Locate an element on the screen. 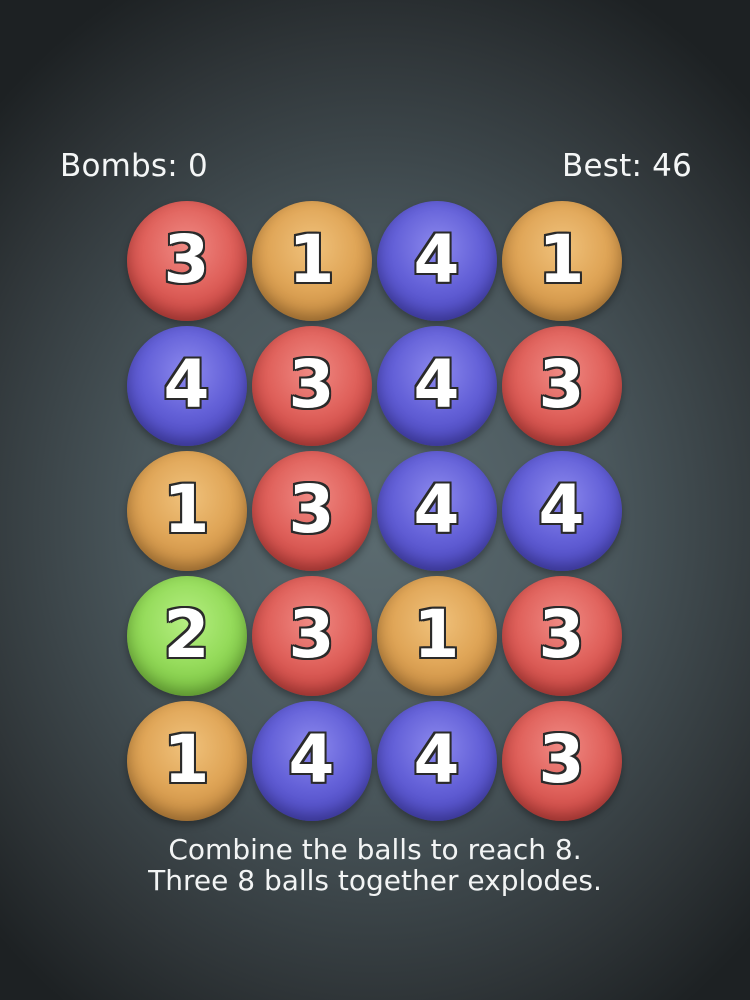 Image resolution: width=750 pixels, height=1000 pixels. instructions-line-2: Three 8 balls together explodes. is located at coordinates (375, 880).